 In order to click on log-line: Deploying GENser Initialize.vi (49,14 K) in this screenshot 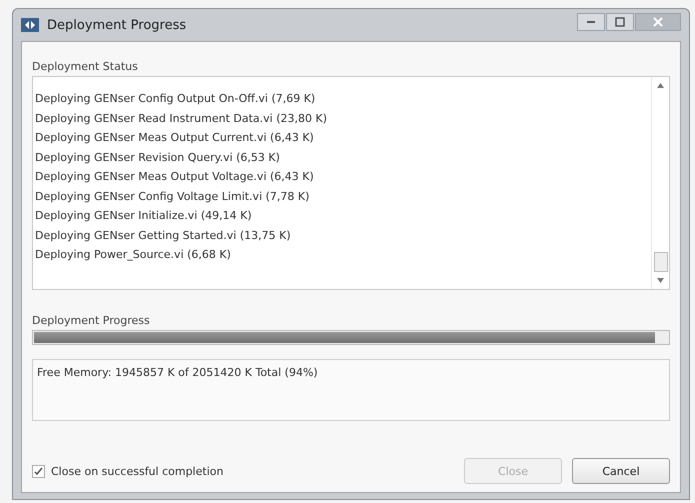, I will do `click(144, 216)`.